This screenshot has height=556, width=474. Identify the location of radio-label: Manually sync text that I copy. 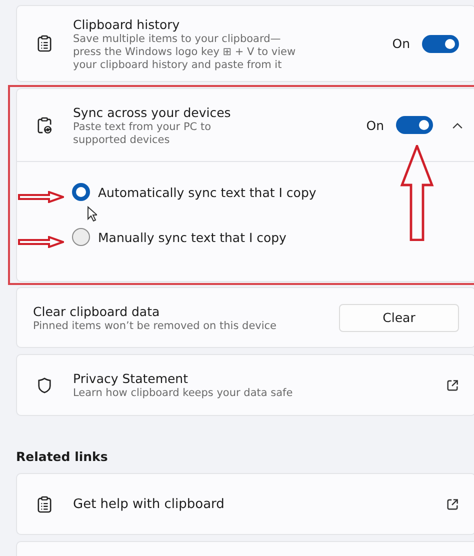
(192, 237).